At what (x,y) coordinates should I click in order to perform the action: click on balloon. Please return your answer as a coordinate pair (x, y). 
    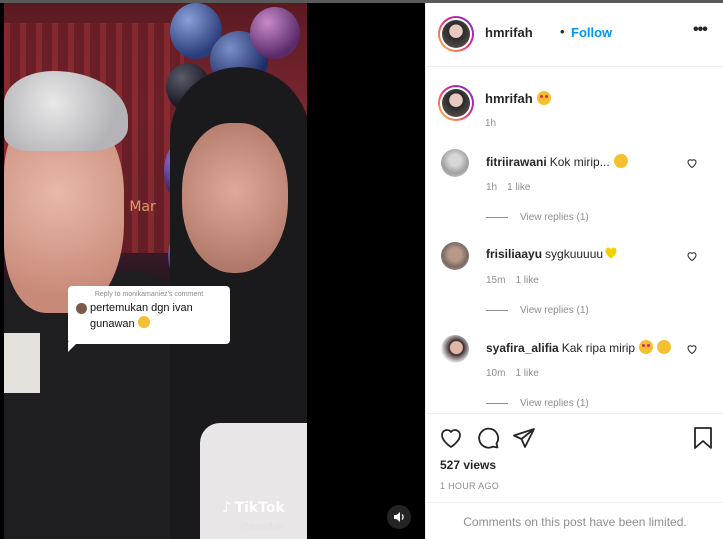
    Looking at the image, I should click on (275, 33).